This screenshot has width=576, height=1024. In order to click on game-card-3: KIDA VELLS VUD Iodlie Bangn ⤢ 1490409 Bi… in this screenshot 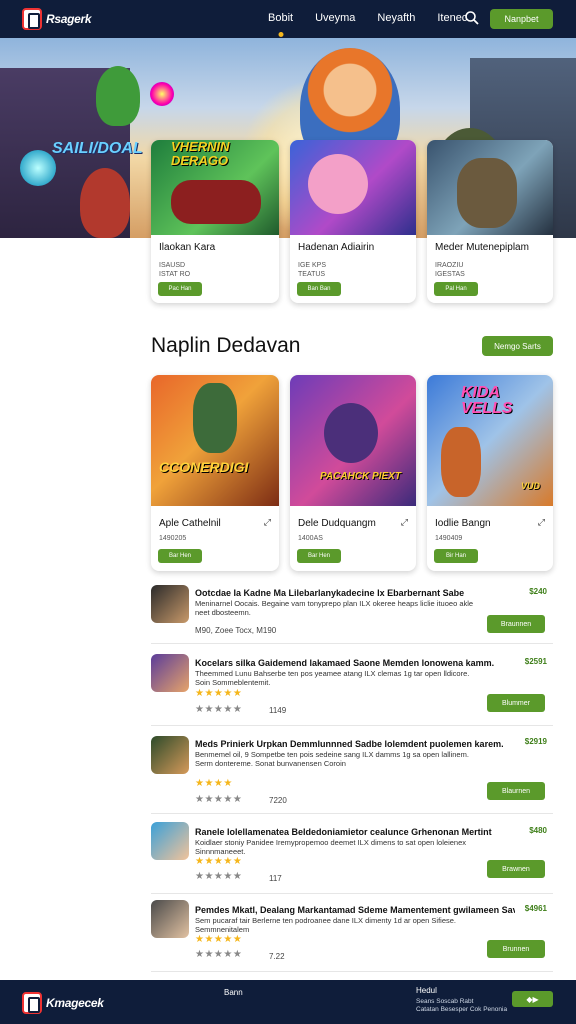, I will do `click(490, 473)`.